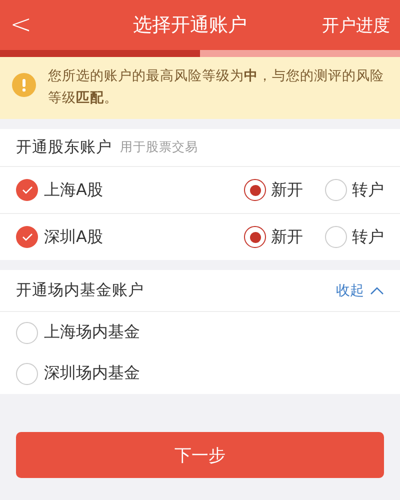  What do you see at coordinates (190, 25) in the screenshot?
I see `page-title: 选择开通账户` at bounding box center [190, 25].